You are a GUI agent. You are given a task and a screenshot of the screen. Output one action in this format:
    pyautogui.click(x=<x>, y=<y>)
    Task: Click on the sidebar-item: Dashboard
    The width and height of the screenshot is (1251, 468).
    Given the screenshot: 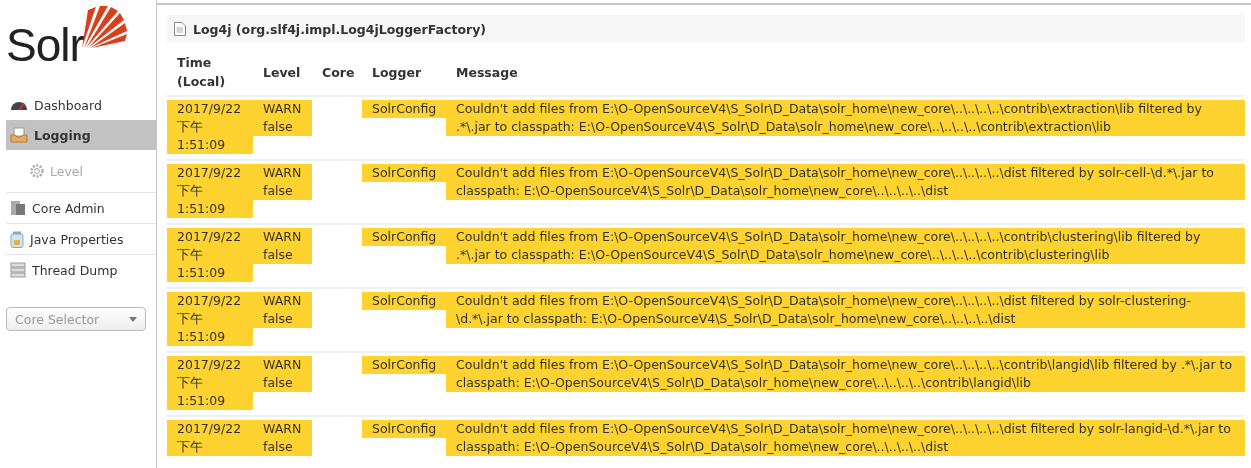 What is the action you would take?
    pyautogui.click(x=81, y=105)
    